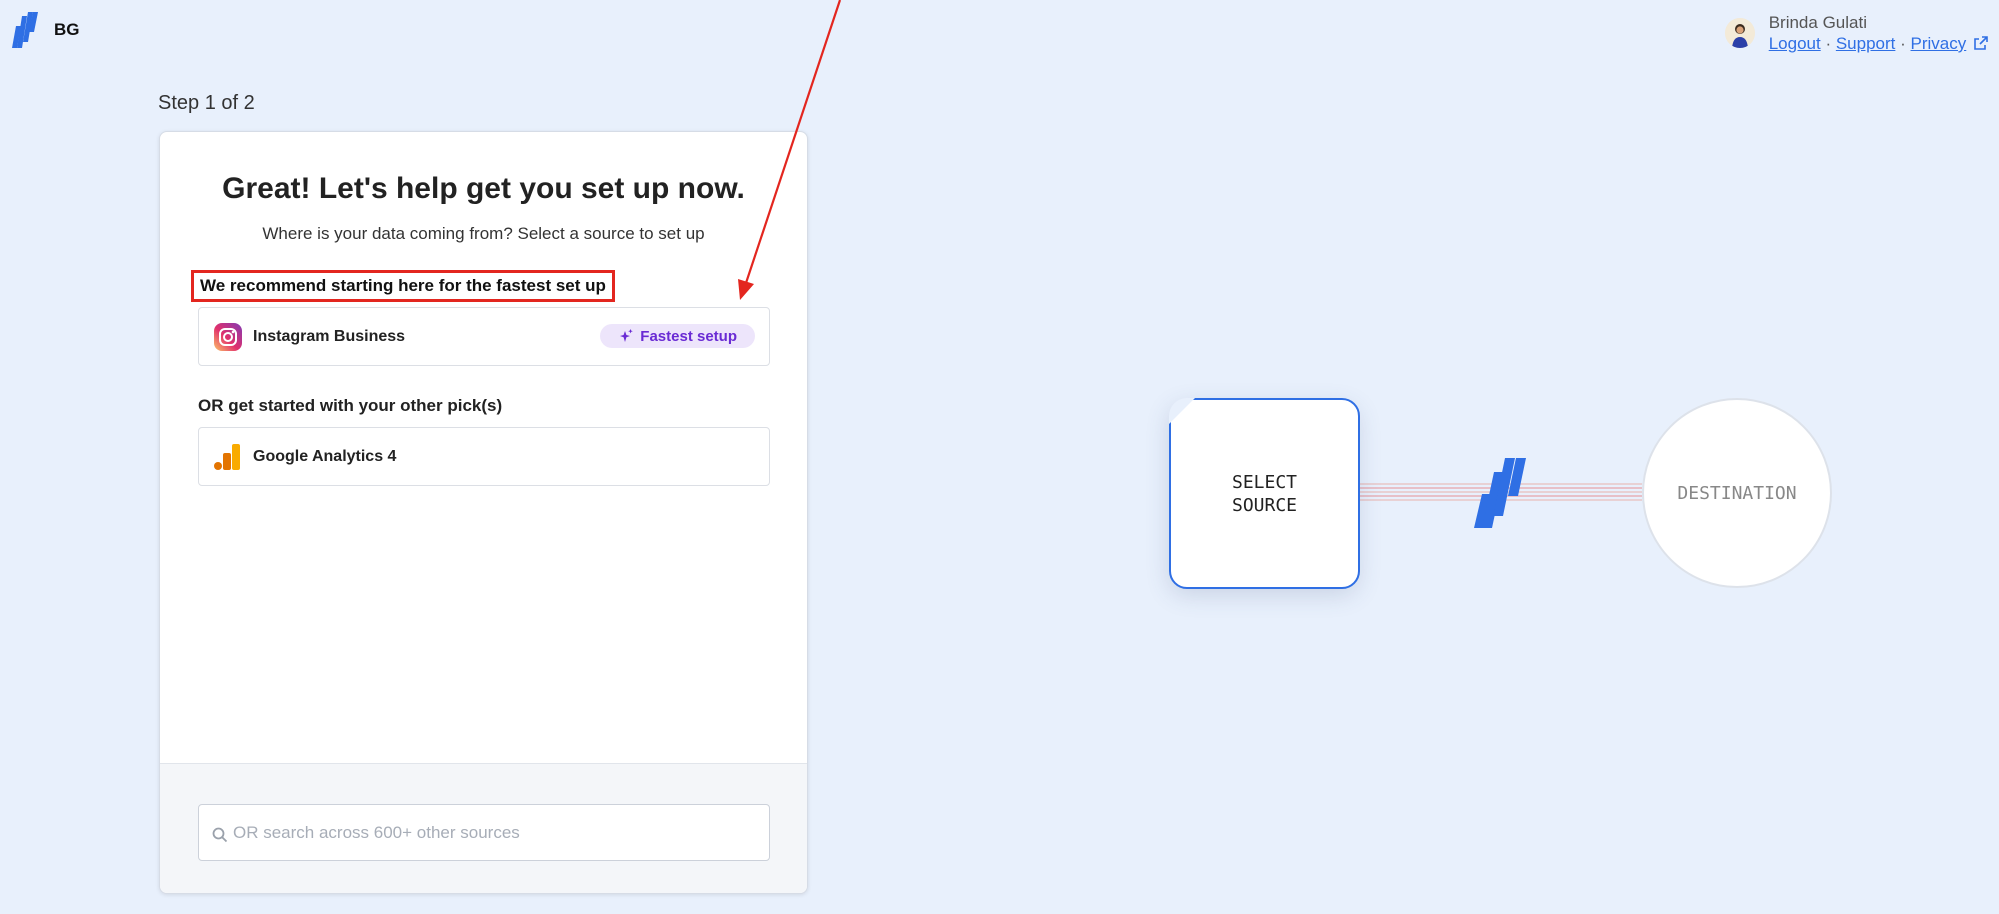  What do you see at coordinates (1817, 22) in the screenshot?
I see `user-name: Brinda Gulati` at bounding box center [1817, 22].